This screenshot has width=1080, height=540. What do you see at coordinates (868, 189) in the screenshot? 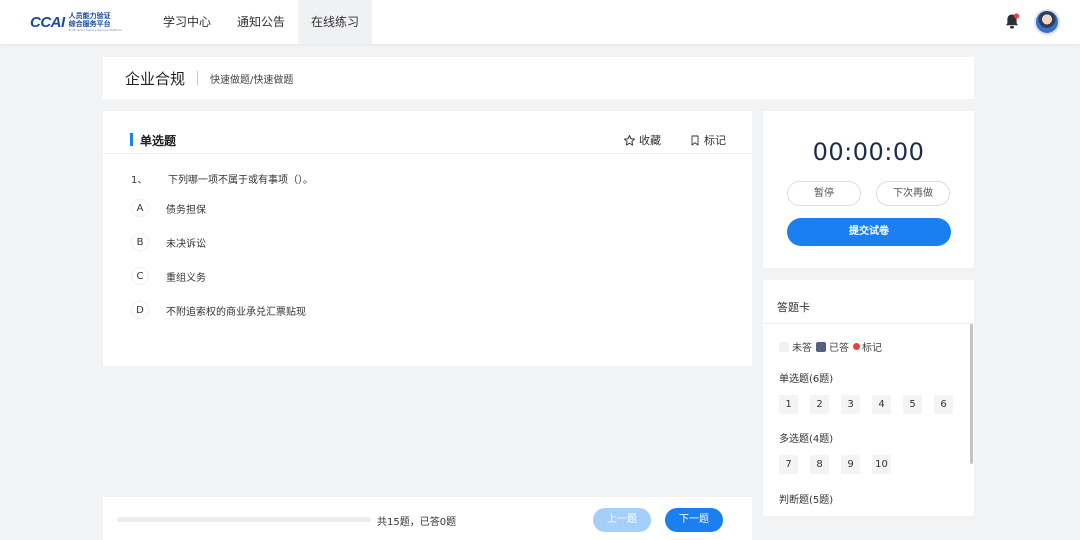
I see `timer-panel: 00:00:00 暂停 下次再做 提交试卷` at bounding box center [868, 189].